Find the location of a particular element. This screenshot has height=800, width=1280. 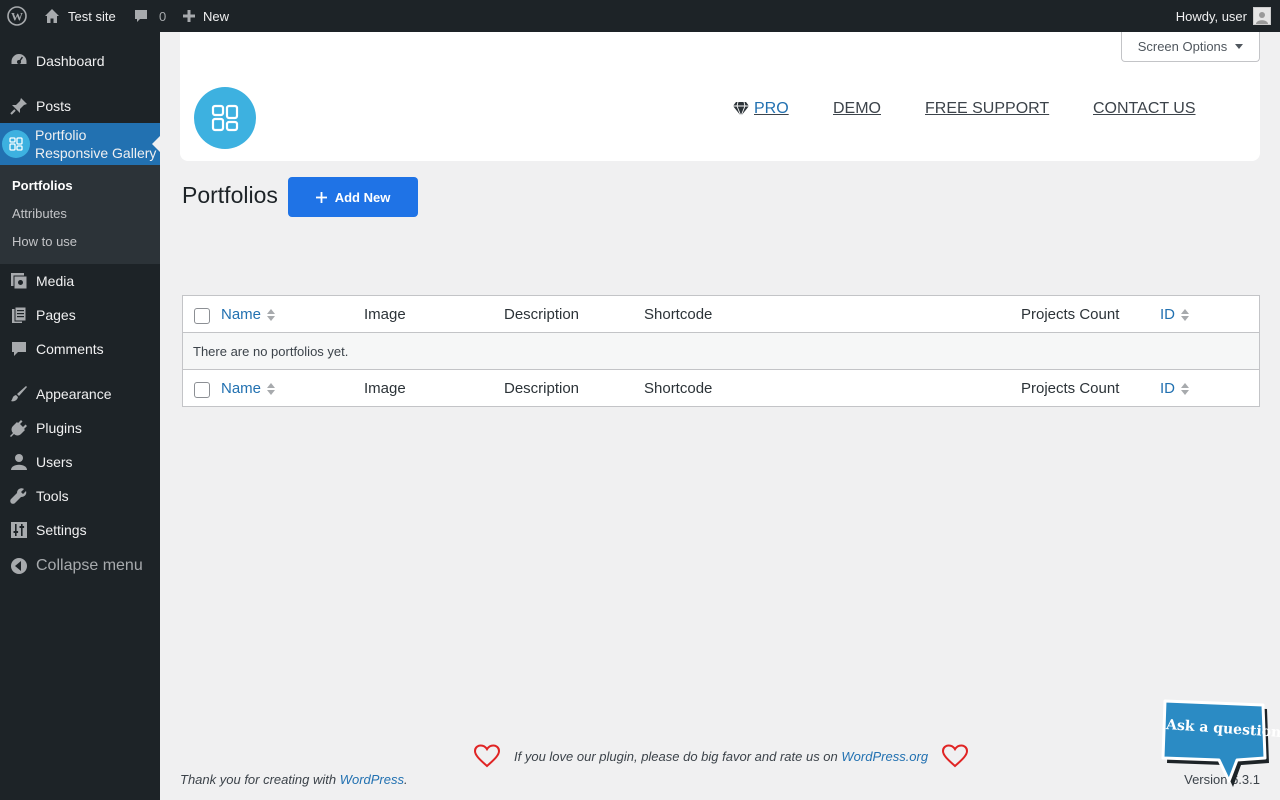

pro-label: PRO is located at coordinates (771, 108).